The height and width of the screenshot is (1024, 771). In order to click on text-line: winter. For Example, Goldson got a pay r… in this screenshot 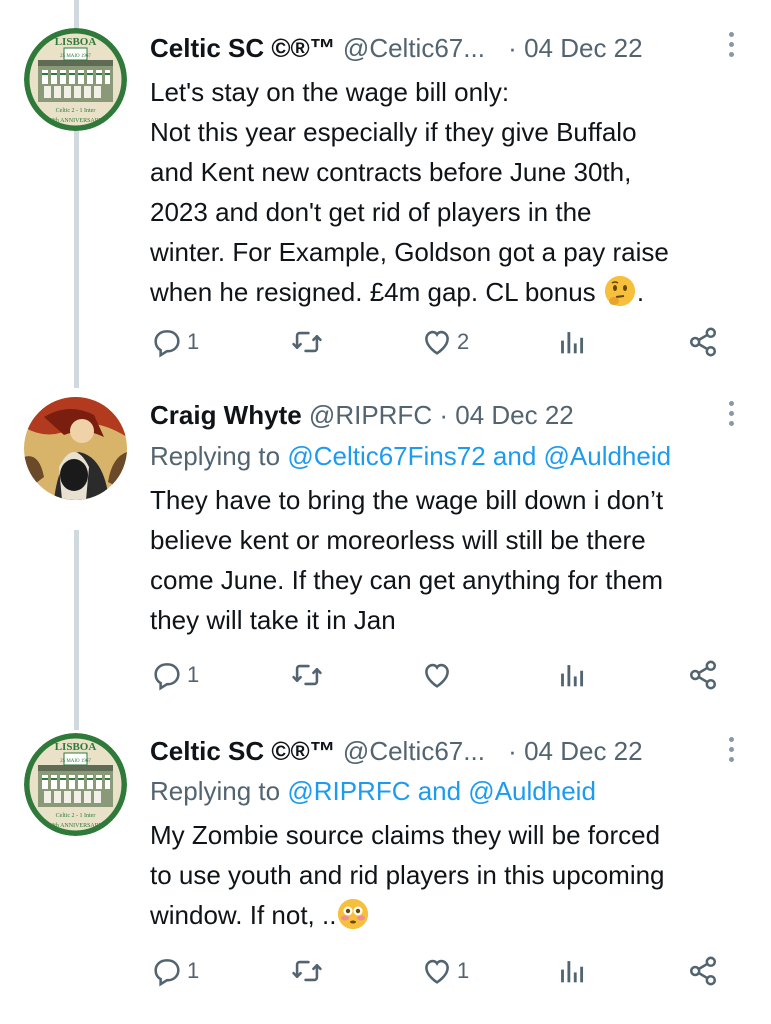, I will do `click(409, 252)`.